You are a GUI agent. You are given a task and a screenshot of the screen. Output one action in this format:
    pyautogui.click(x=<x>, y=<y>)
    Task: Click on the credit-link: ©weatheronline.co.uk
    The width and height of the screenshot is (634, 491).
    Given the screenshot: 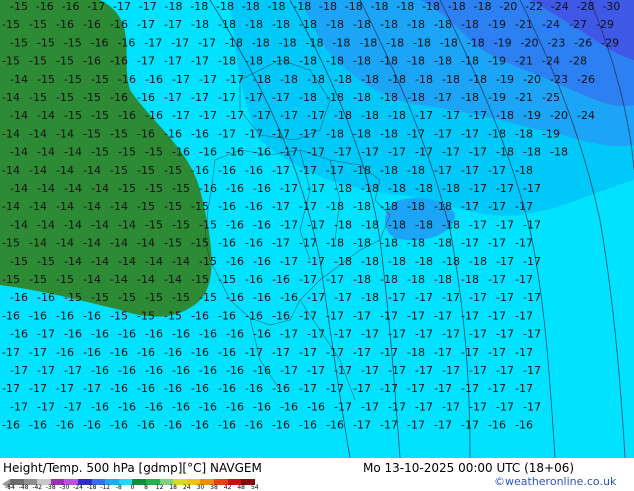 What is the action you would take?
    pyautogui.click(x=555, y=482)
    